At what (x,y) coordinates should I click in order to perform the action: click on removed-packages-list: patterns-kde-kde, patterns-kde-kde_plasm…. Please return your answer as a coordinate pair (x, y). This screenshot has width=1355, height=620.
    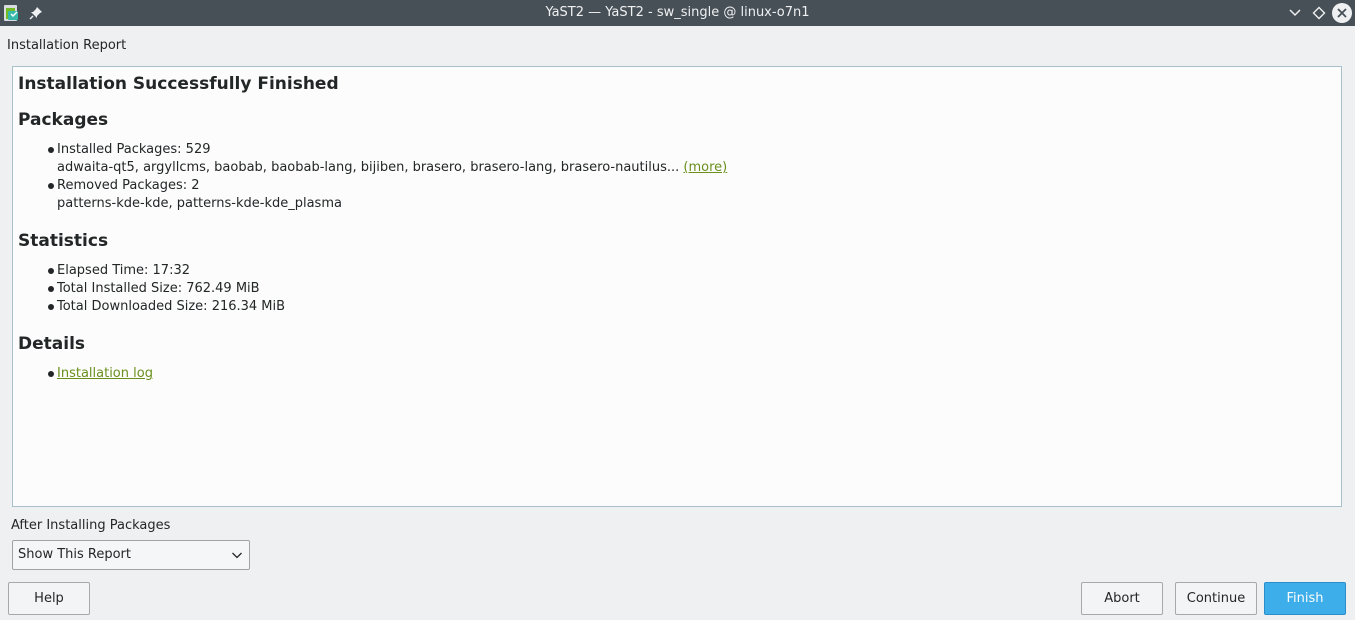
    Looking at the image, I should click on (199, 203).